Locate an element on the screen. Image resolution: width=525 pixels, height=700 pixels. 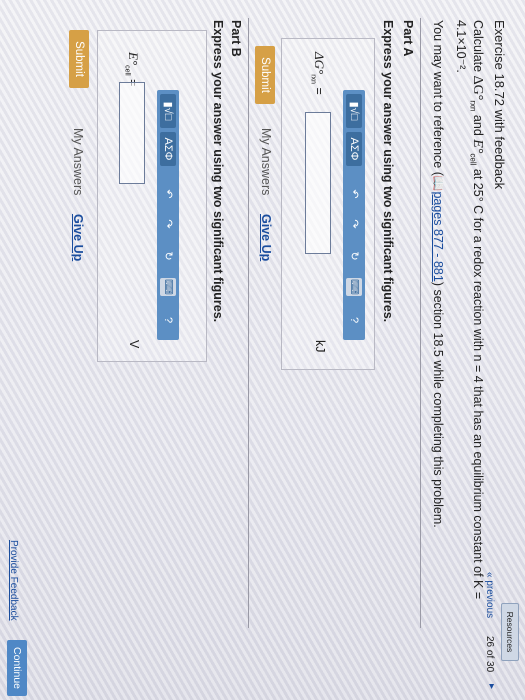
reference-link: pages 877 - 881 is located at coordinates (438, 236).